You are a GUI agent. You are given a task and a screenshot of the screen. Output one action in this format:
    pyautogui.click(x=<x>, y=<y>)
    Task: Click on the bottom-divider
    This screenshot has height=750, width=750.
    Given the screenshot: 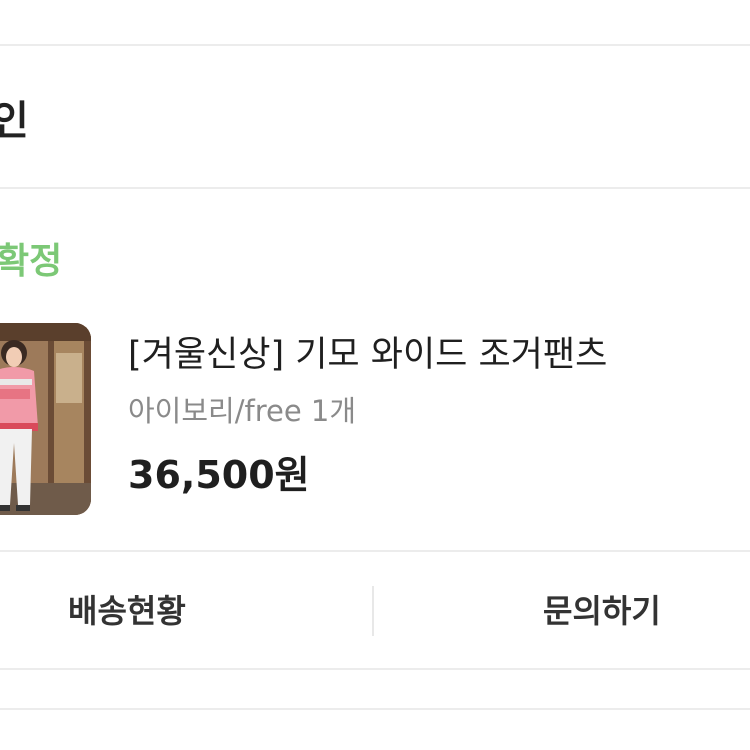 What is the action you would take?
    pyautogui.click(x=375, y=709)
    